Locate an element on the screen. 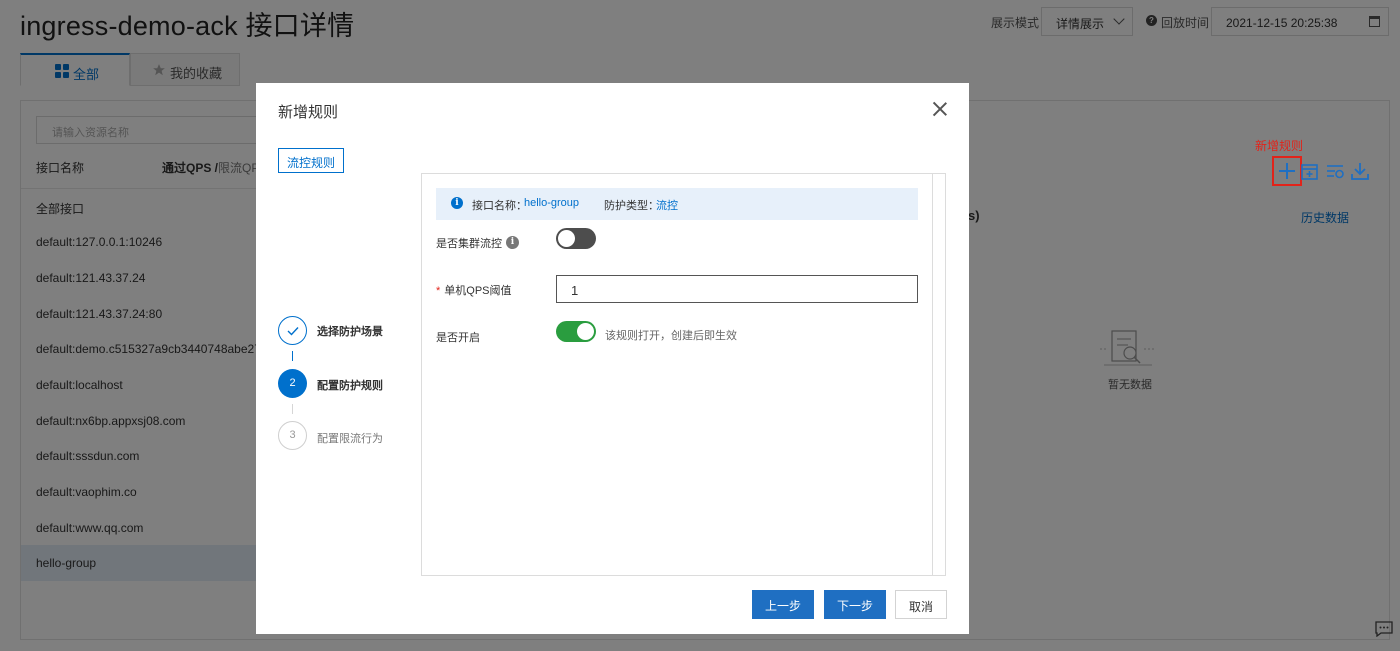 This screenshot has width=1400, height=651. enable-toggle is located at coordinates (576, 331).